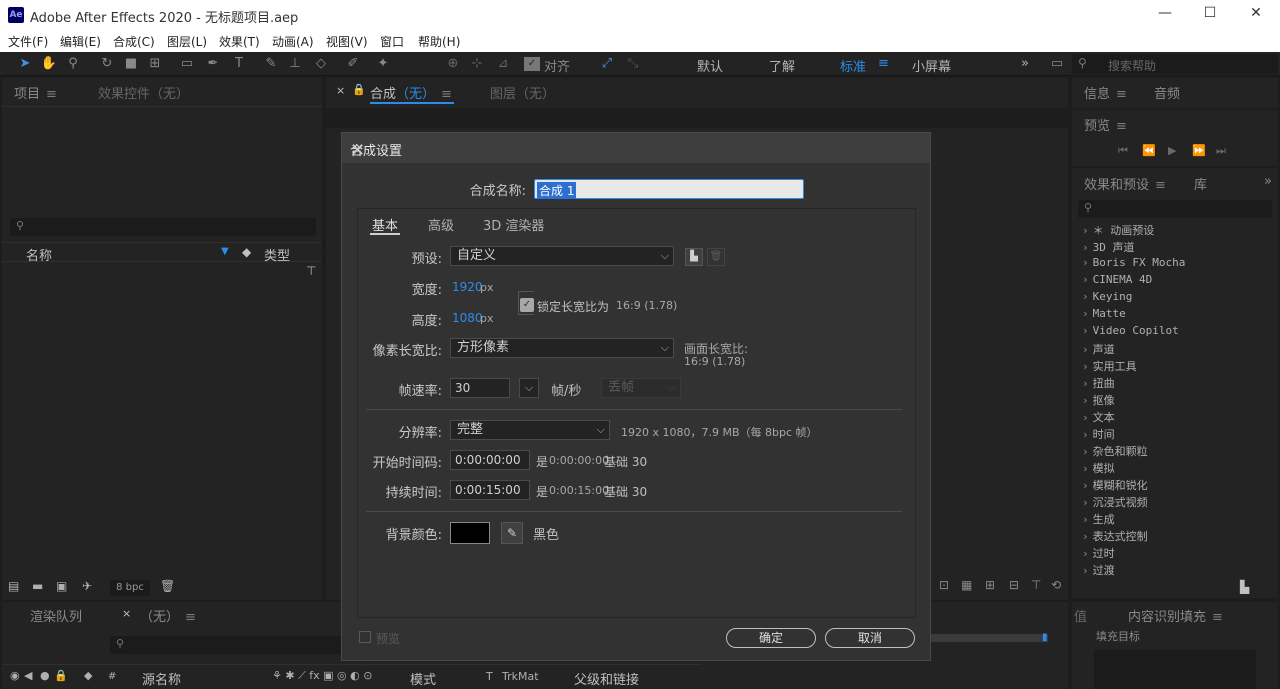 This screenshot has width=1280, height=689. Describe the element at coordinates (1014, 585) in the screenshot. I see `camera-icon: ⊟` at that location.